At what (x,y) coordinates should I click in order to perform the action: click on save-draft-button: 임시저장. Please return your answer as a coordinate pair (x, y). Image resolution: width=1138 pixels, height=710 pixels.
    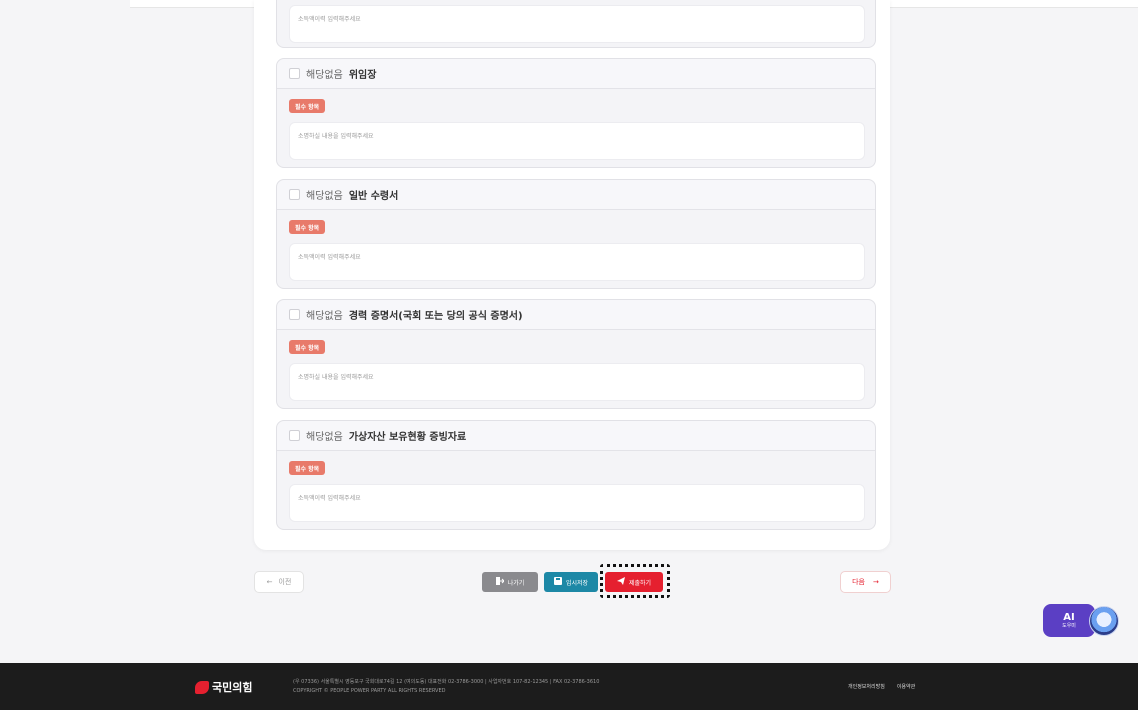
    Looking at the image, I should click on (571, 582).